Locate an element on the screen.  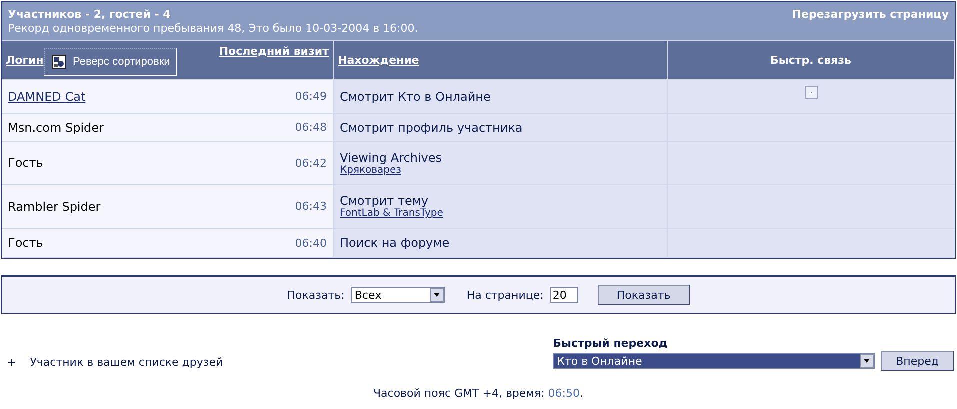
show-label: Показать: is located at coordinates (316, 295).